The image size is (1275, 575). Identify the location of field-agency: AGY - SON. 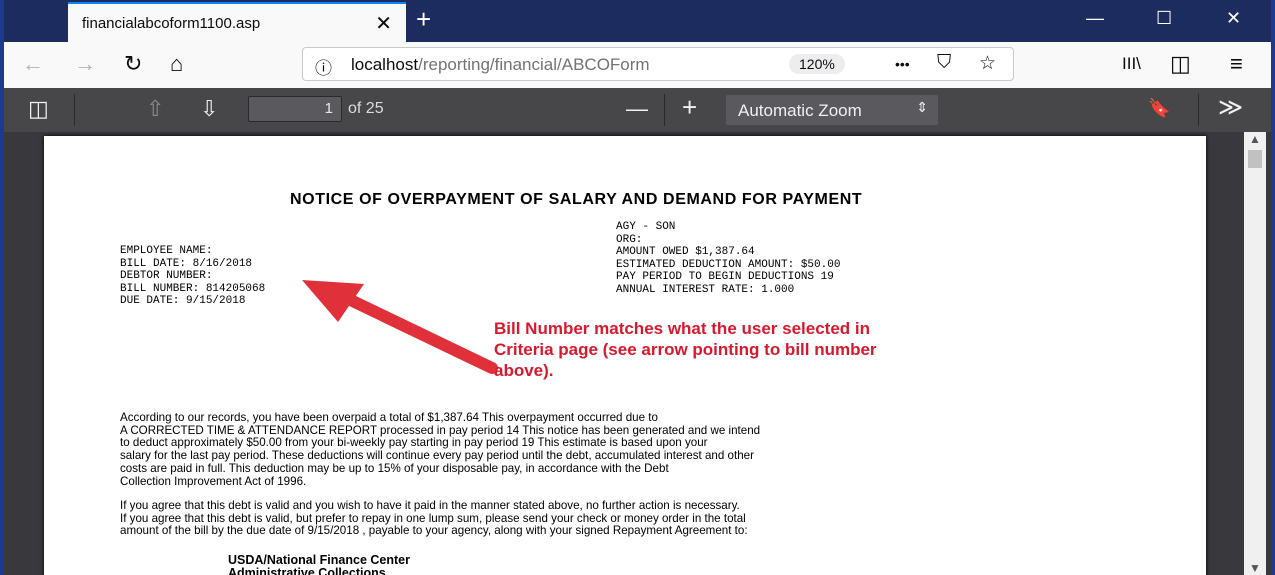
(646, 227).